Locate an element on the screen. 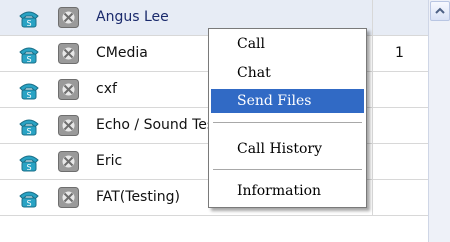  contact-count-cell: 1 is located at coordinates (400, 53).